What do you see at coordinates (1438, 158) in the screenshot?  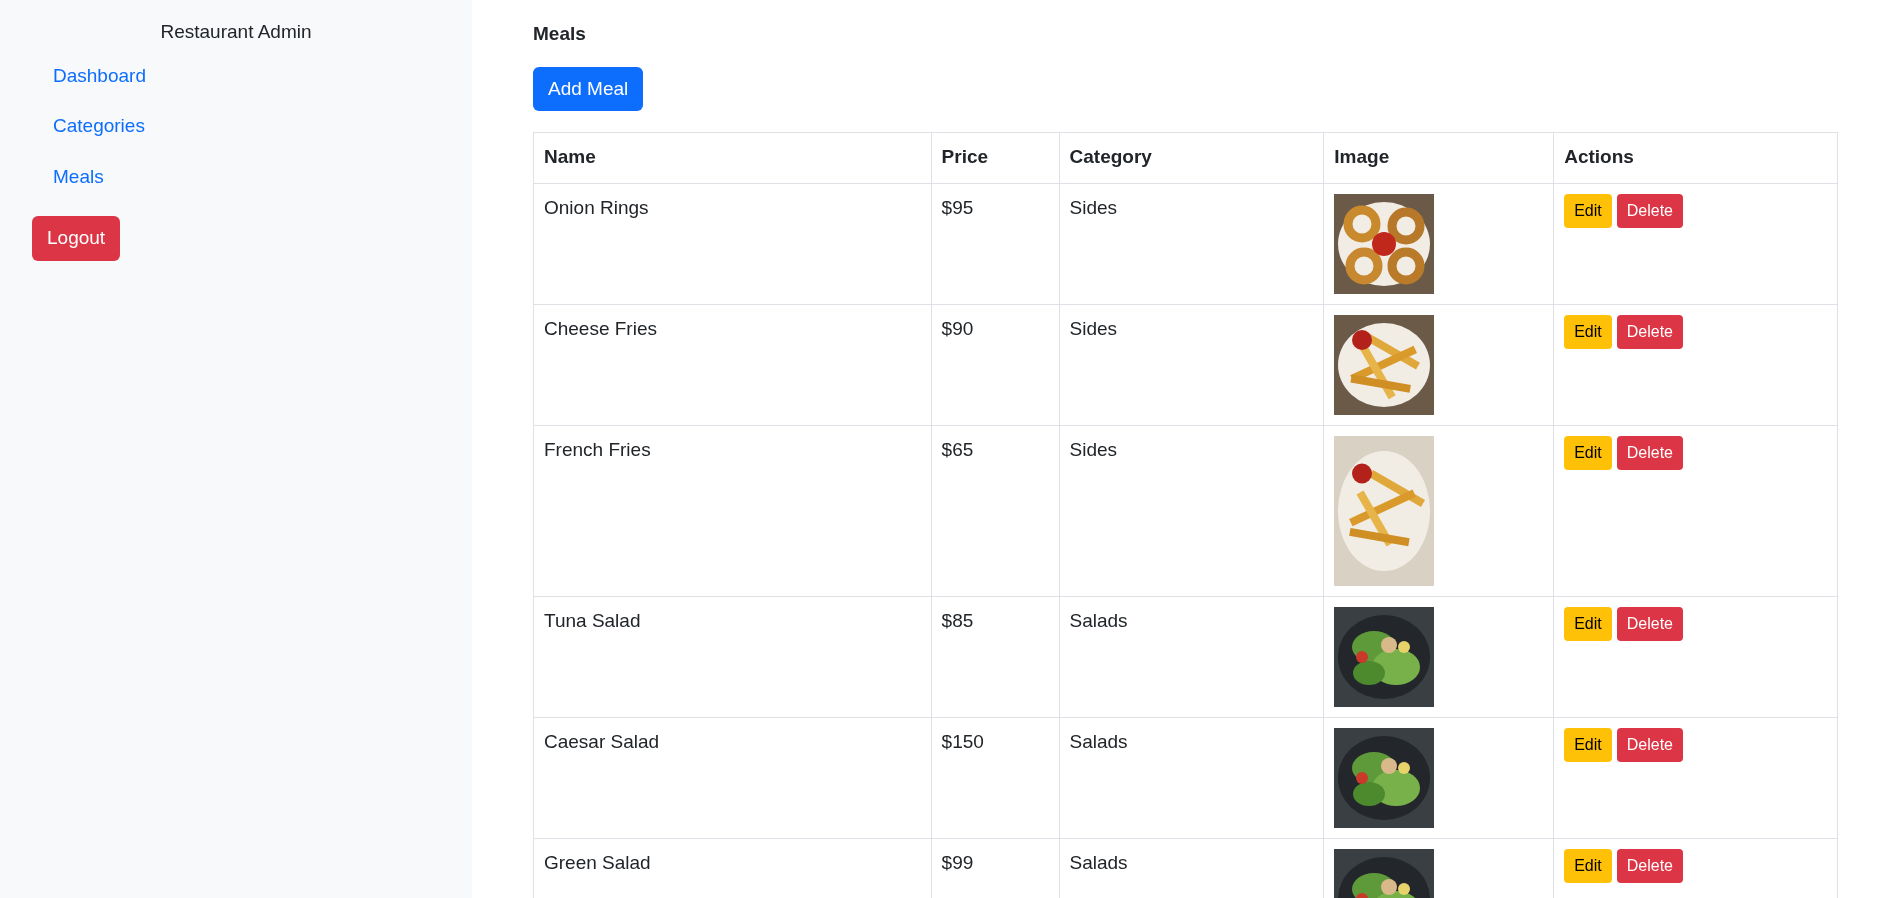 I see `column-header: Image` at bounding box center [1438, 158].